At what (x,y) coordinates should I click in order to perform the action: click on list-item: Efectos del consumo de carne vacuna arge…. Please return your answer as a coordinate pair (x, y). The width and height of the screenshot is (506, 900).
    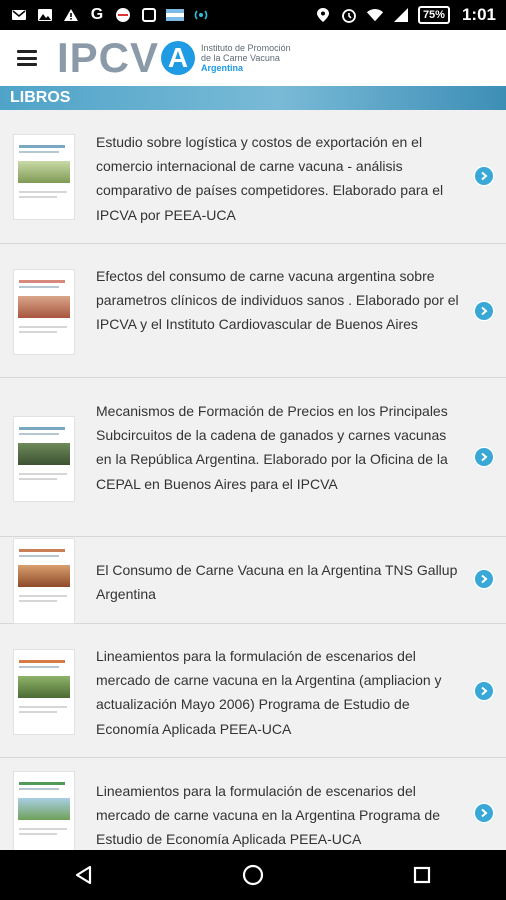
    Looking at the image, I should click on (253, 311).